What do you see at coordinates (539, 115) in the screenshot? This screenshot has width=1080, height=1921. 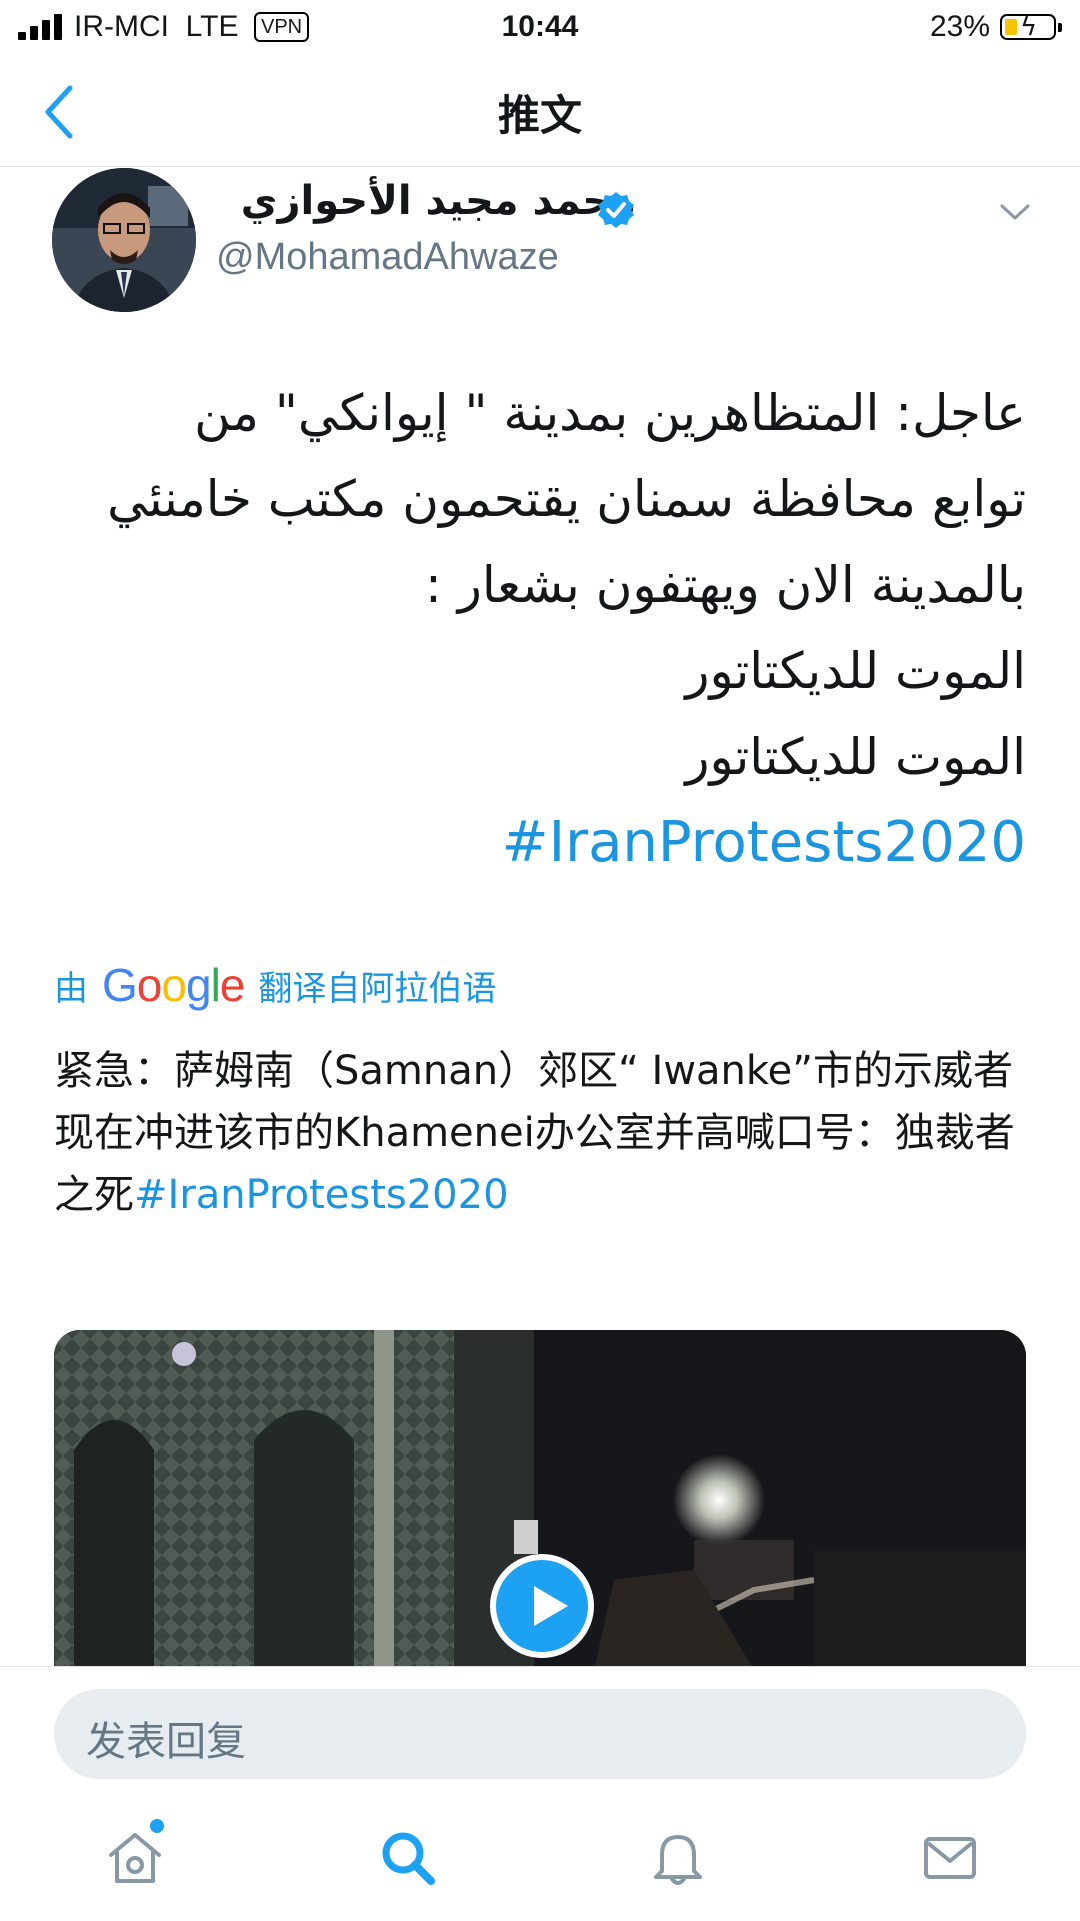 I see `page-title: 推文` at bounding box center [539, 115].